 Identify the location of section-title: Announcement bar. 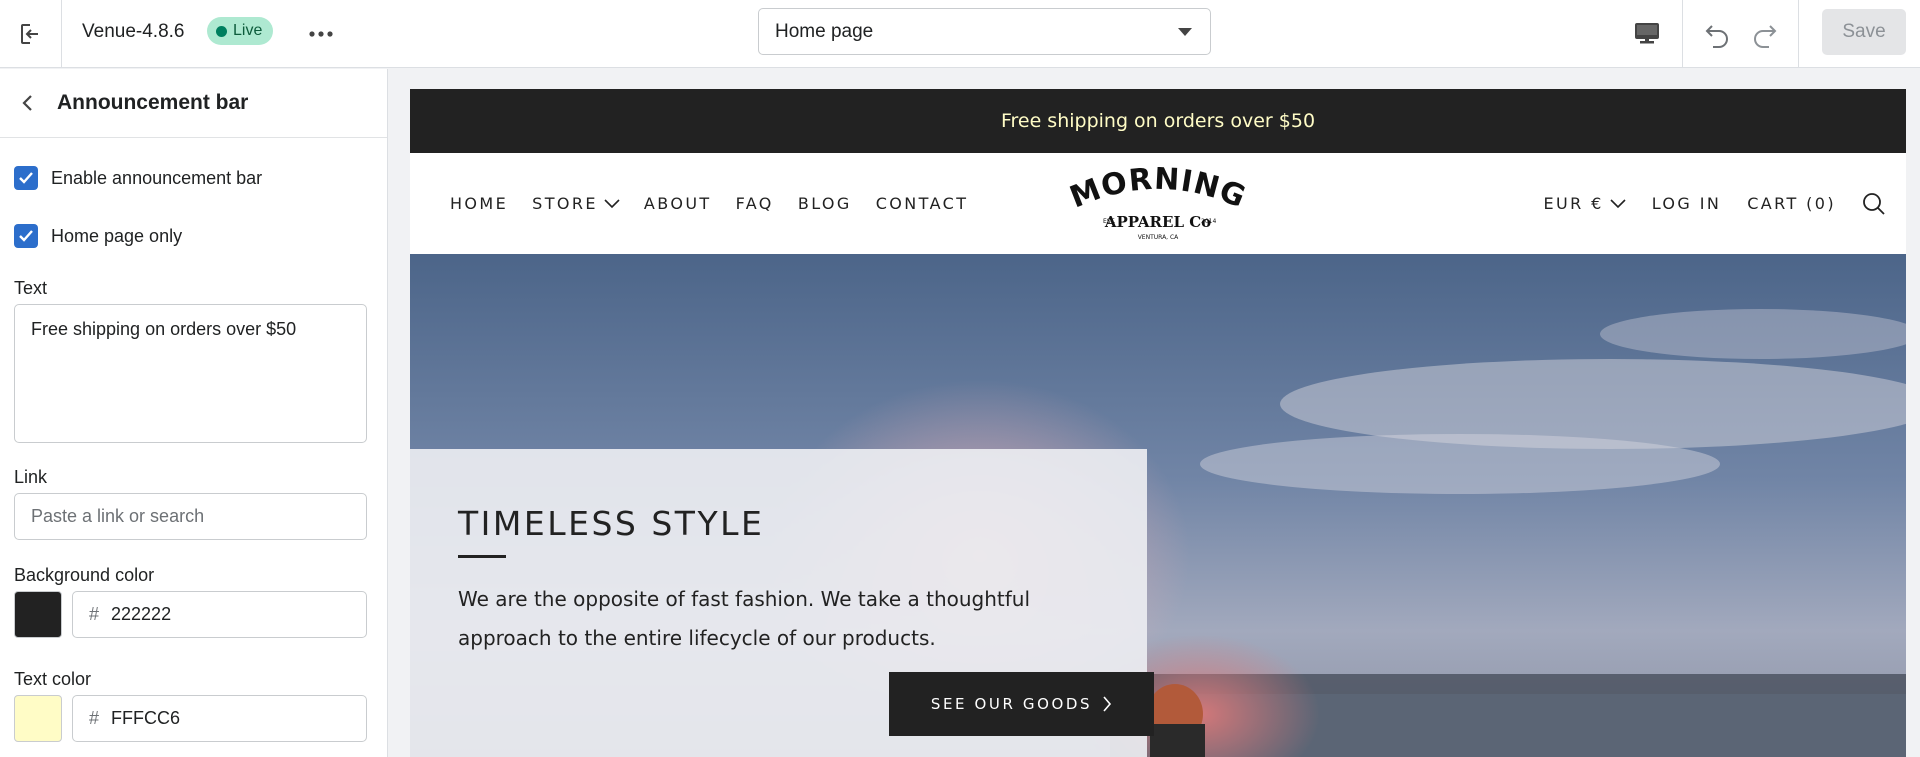
(153, 102).